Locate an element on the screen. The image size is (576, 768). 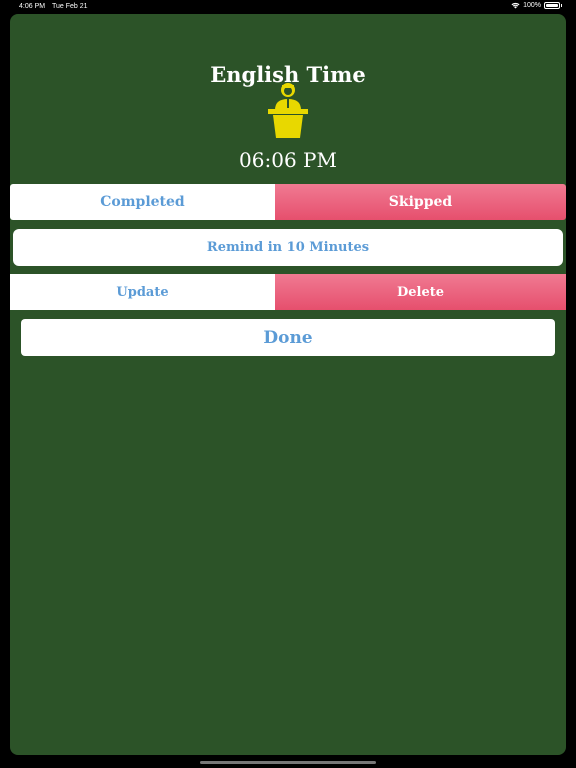
status-indicators: 100% is located at coordinates (536, 5).